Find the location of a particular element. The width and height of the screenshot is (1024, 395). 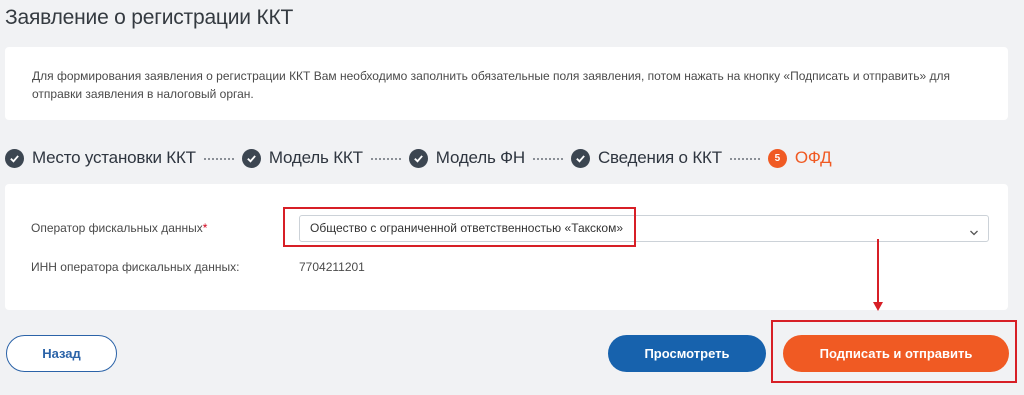

step-ofd: 5 ОФД is located at coordinates (799, 158).